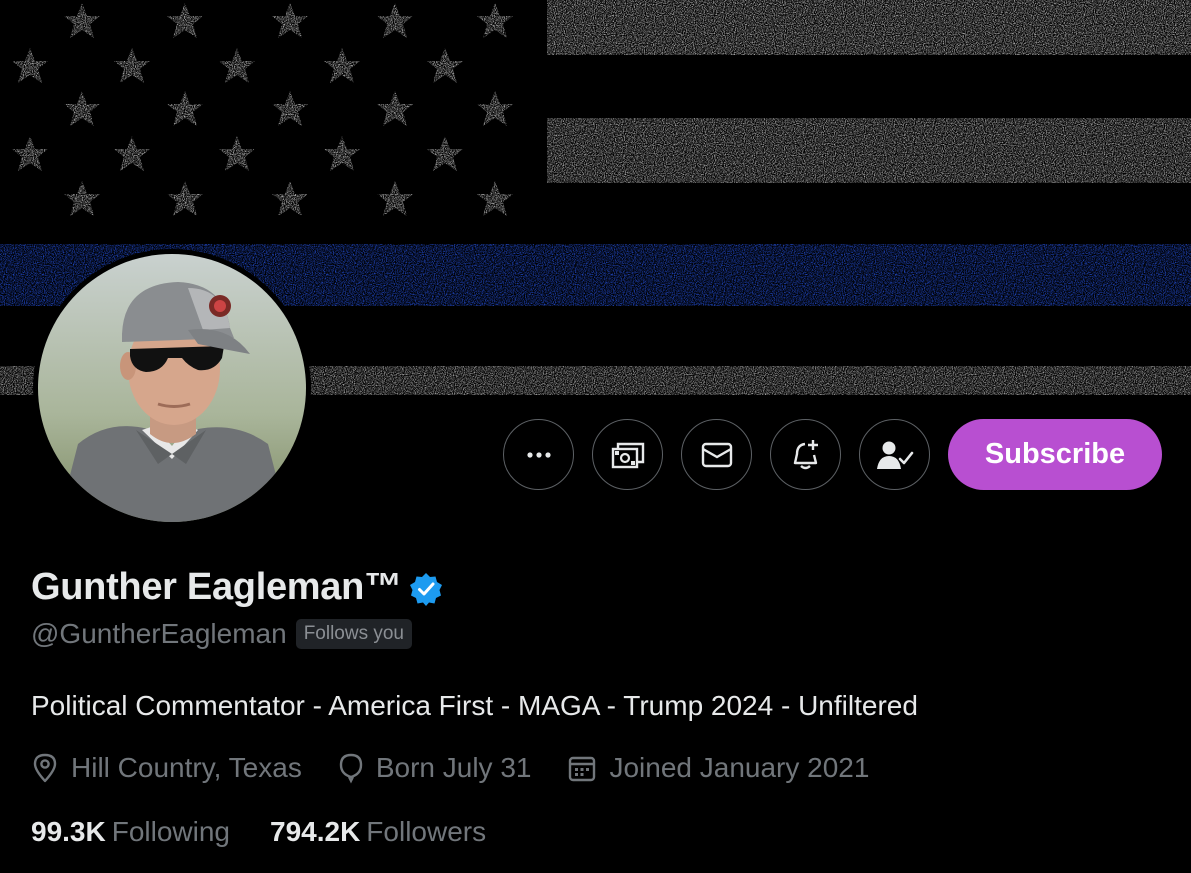  I want to click on location-item: Hill Country, Texas, so click(166, 768).